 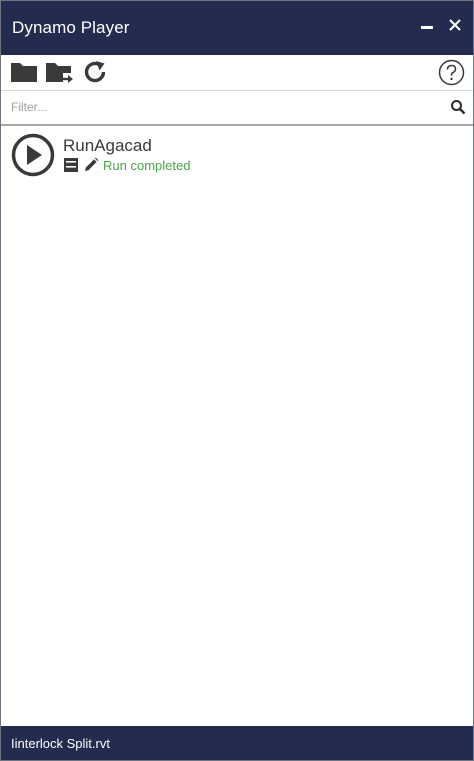 I want to click on toolbar, so click(x=237, y=73).